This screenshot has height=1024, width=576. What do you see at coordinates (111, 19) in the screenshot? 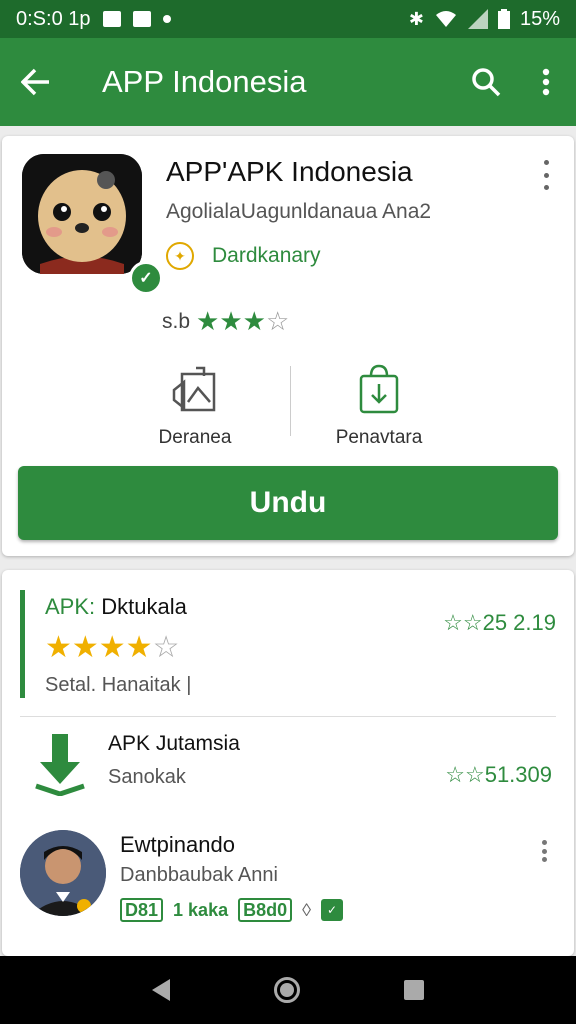
I see `notification-icon` at bounding box center [111, 19].